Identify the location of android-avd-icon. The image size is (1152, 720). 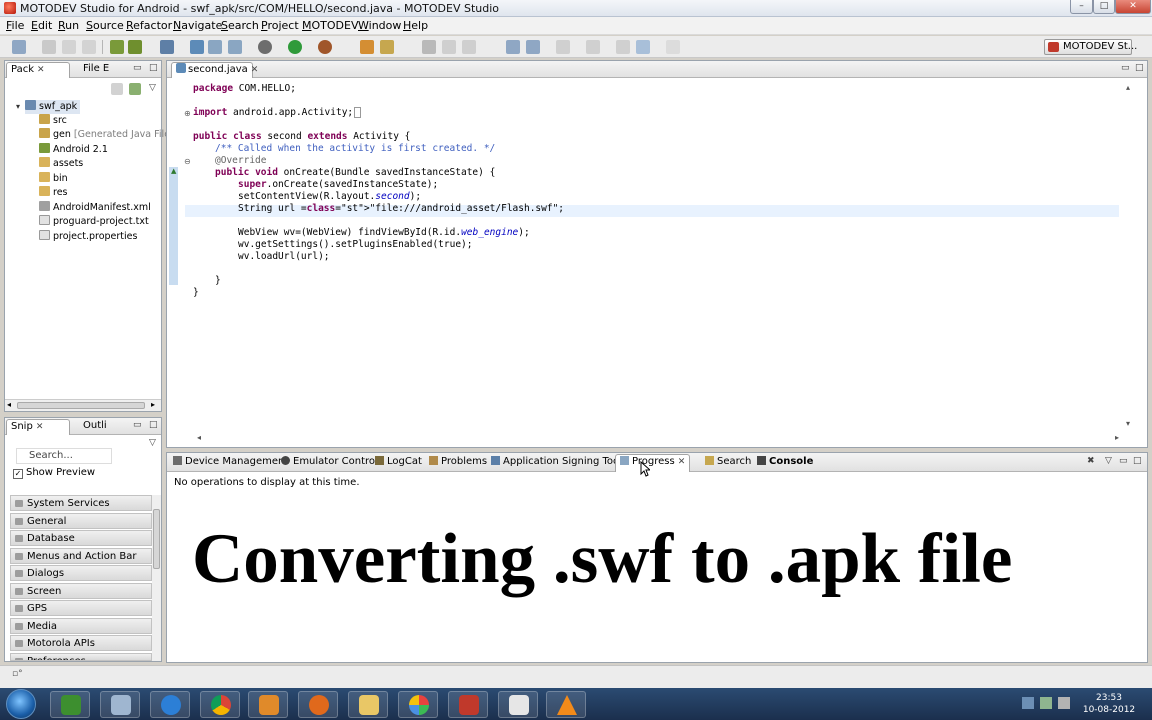
(135, 47).